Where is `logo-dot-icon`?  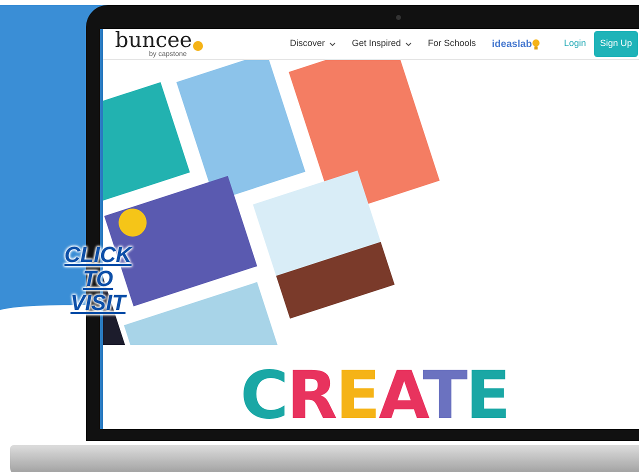
logo-dot-icon is located at coordinates (198, 46).